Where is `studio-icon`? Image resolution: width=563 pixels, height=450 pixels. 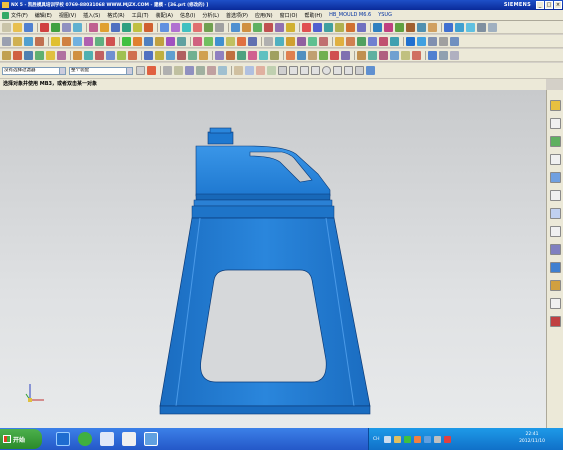 studio-icon is located at coordinates (454, 41).